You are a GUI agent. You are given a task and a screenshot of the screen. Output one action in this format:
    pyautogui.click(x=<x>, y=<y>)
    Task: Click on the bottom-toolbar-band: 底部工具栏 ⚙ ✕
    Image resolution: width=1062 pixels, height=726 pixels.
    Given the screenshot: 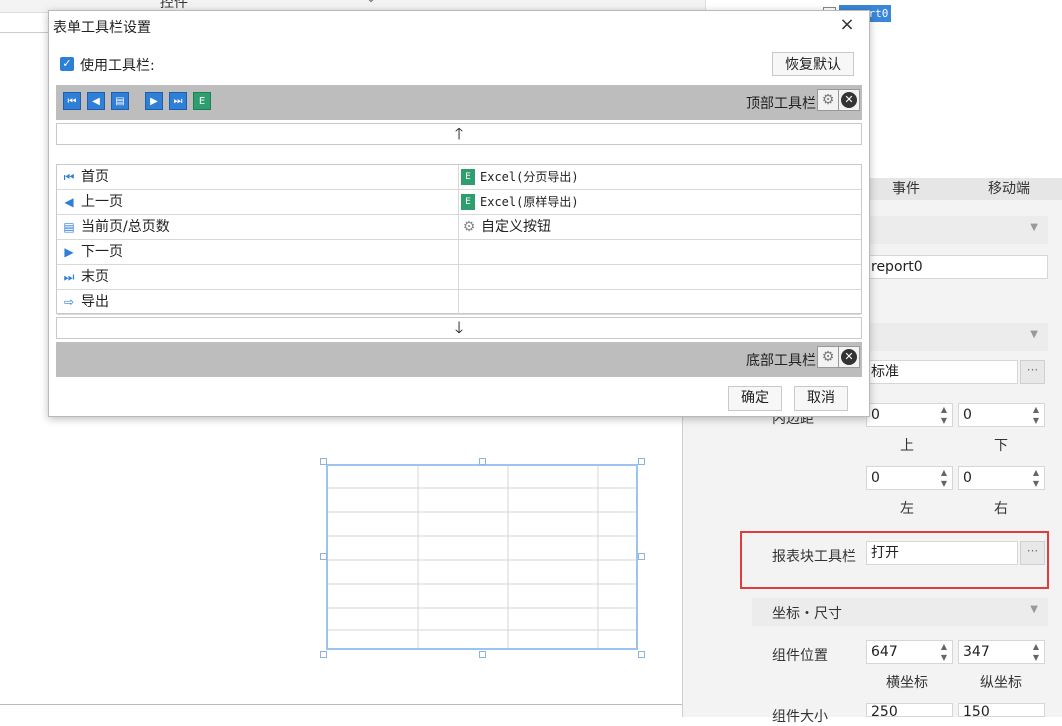 What is the action you would take?
    pyautogui.click(x=459, y=359)
    